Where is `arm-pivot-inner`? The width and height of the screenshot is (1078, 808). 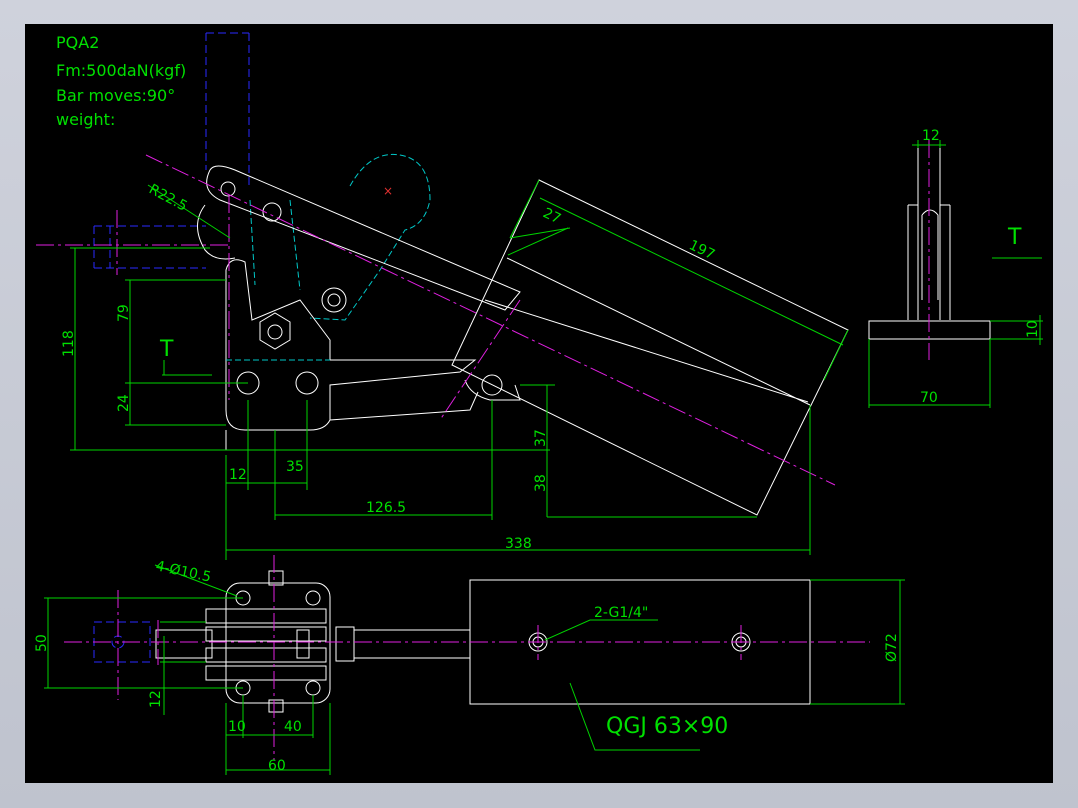
arm-pivot-inner is located at coordinates (334, 300).